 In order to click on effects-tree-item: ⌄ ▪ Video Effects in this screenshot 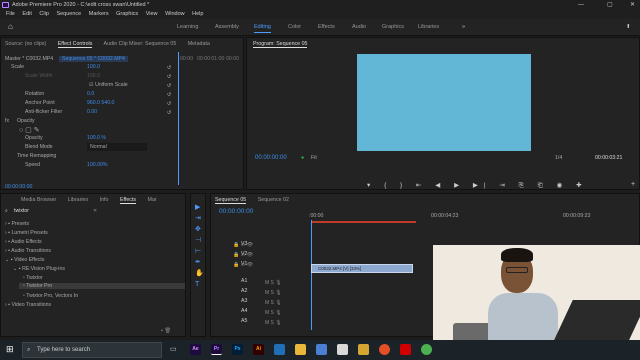, I will do `click(24, 260)`.